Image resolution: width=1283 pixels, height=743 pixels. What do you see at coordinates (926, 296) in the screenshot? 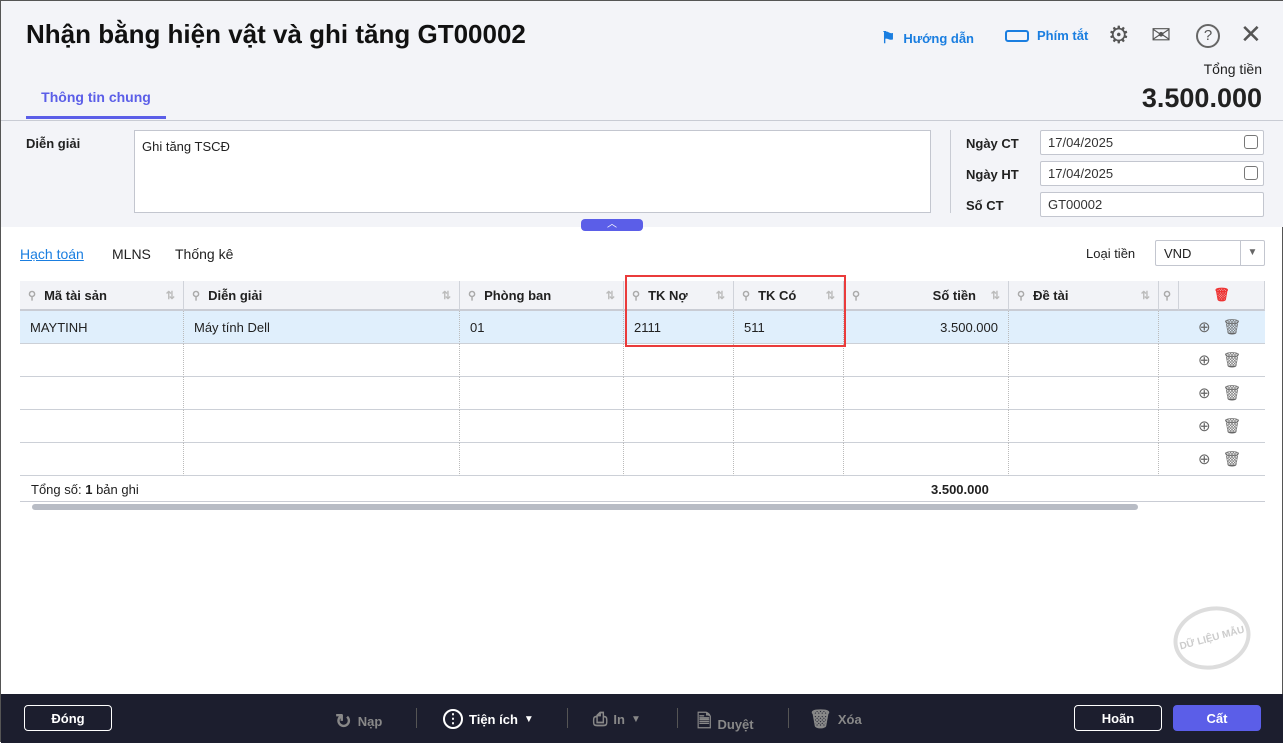
I see `column-header: ⚲ Số tiền ⇅` at bounding box center [926, 296].